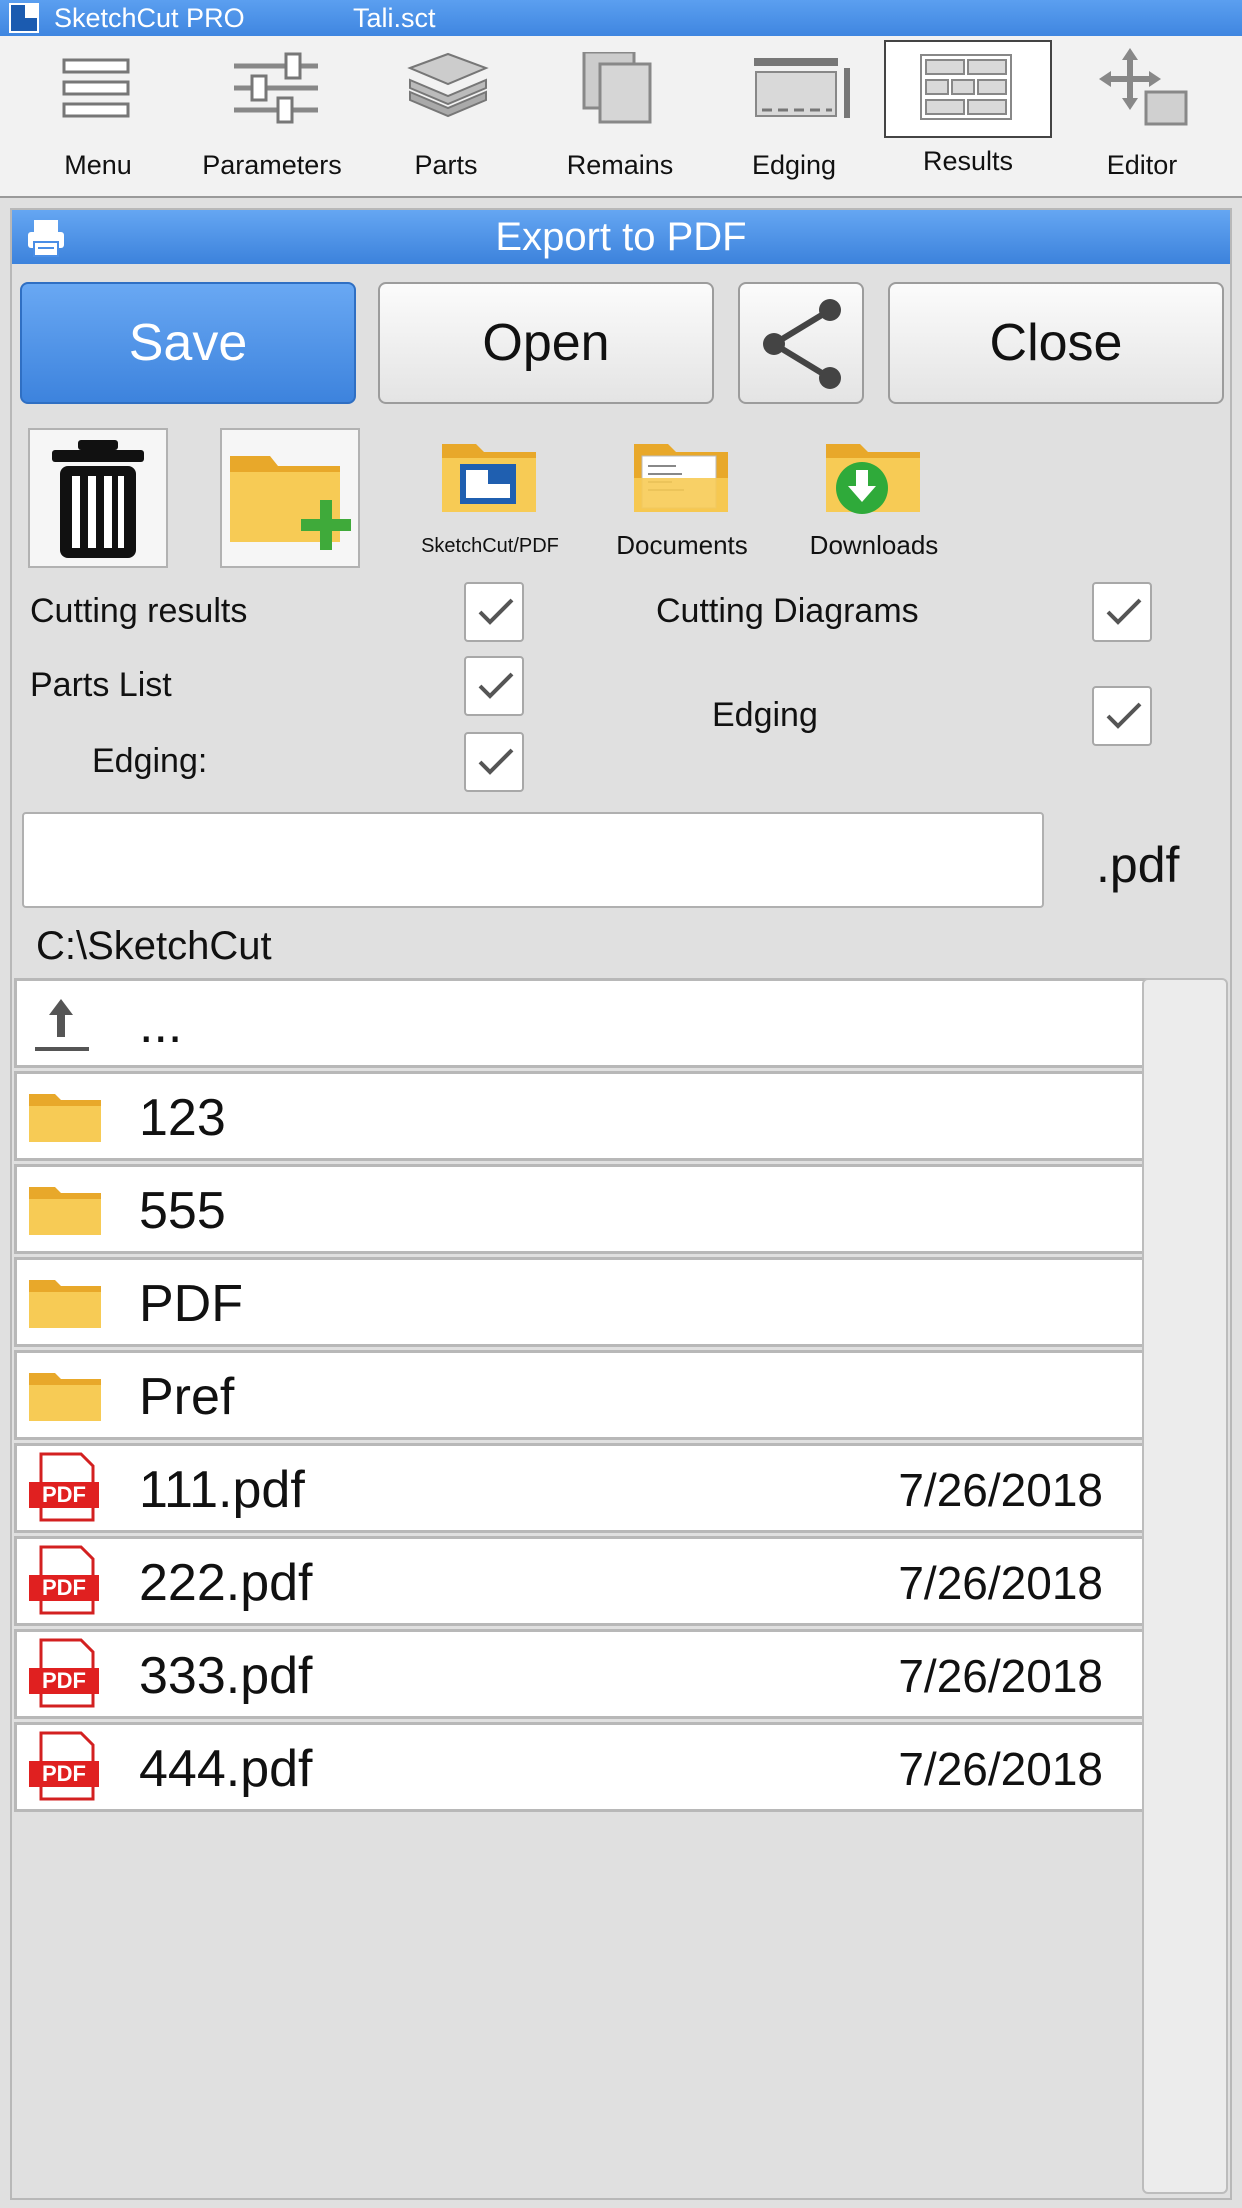 This screenshot has width=1242, height=2208. I want to click on trash-icon, so click(98, 499).